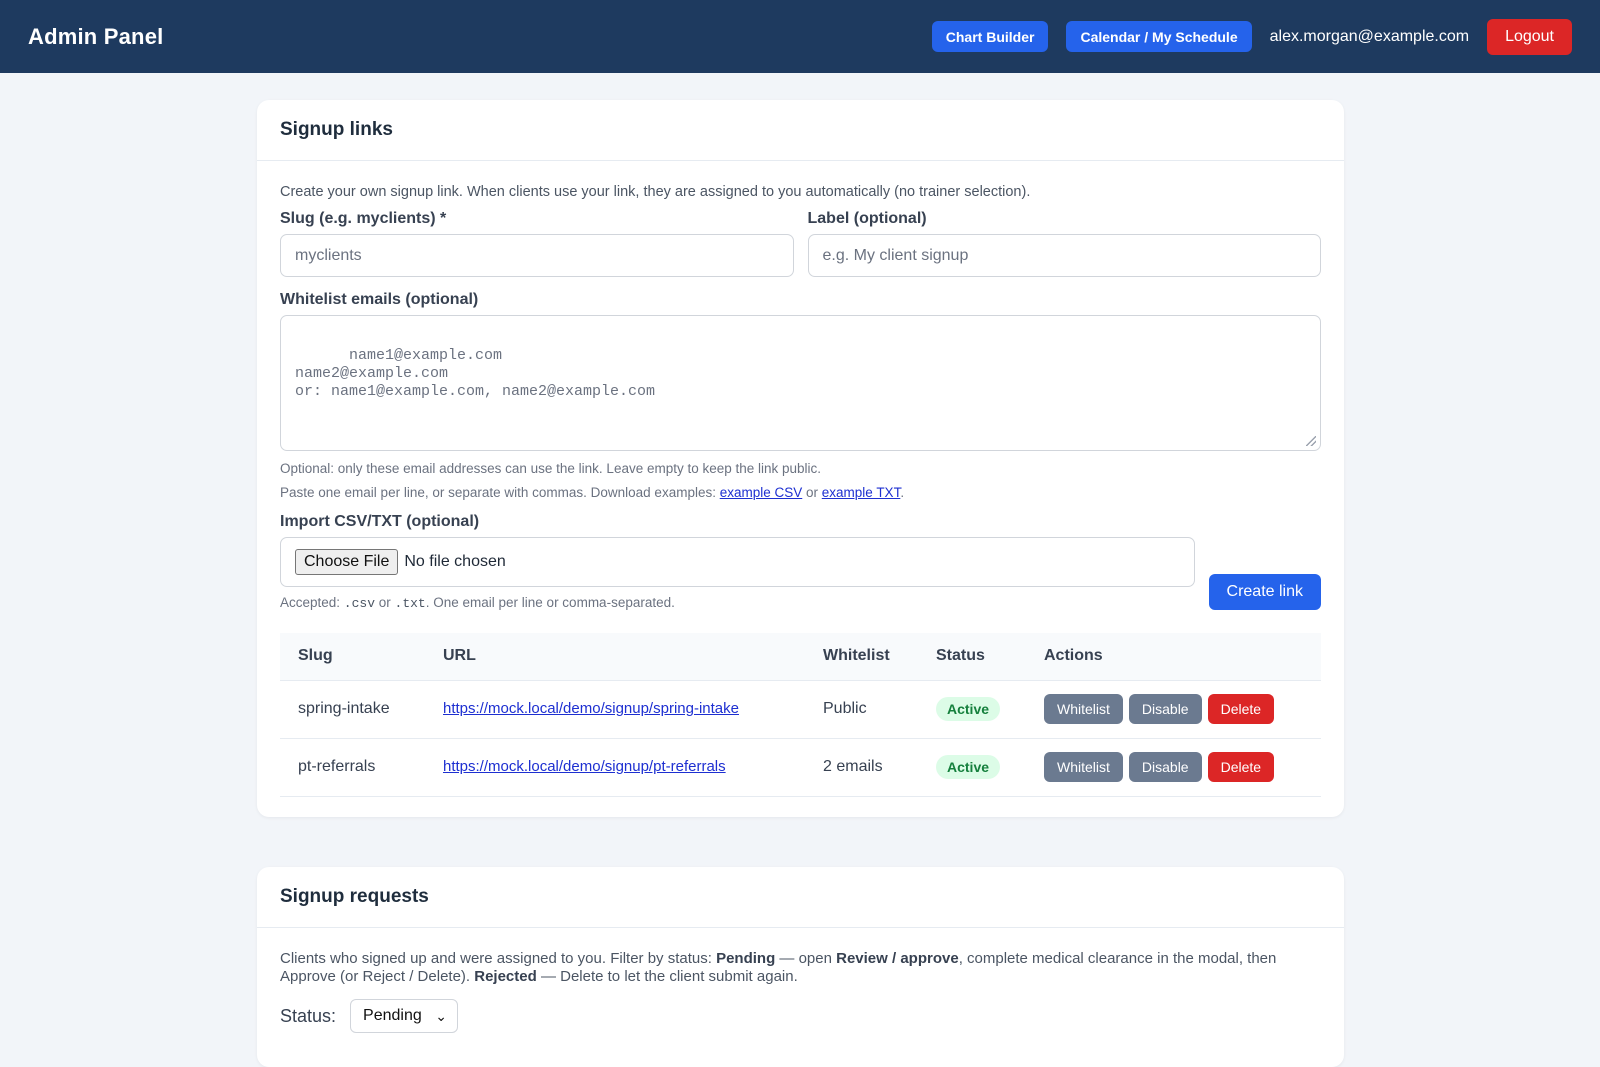 This screenshot has width=1600, height=1067. Describe the element at coordinates (96, 36) in the screenshot. I see `app-title: Admin Panel` at that location.